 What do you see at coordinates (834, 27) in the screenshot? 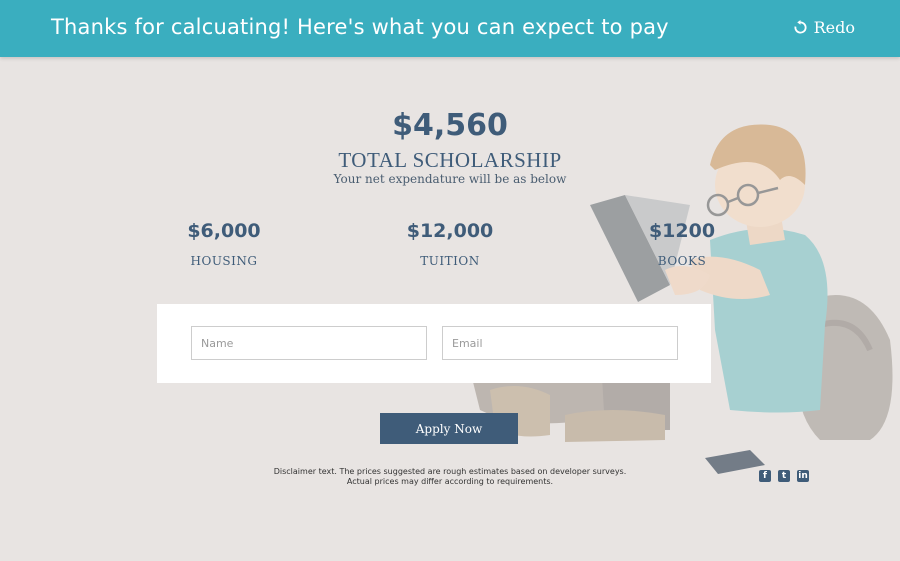
I see `redo-label: Redo` at bounding box center [834, 27].